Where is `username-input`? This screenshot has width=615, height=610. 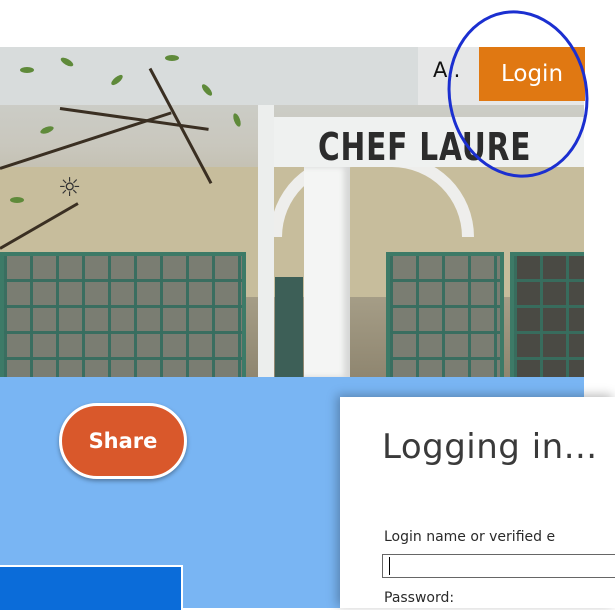 username-input is located at coordinates (498, 566).